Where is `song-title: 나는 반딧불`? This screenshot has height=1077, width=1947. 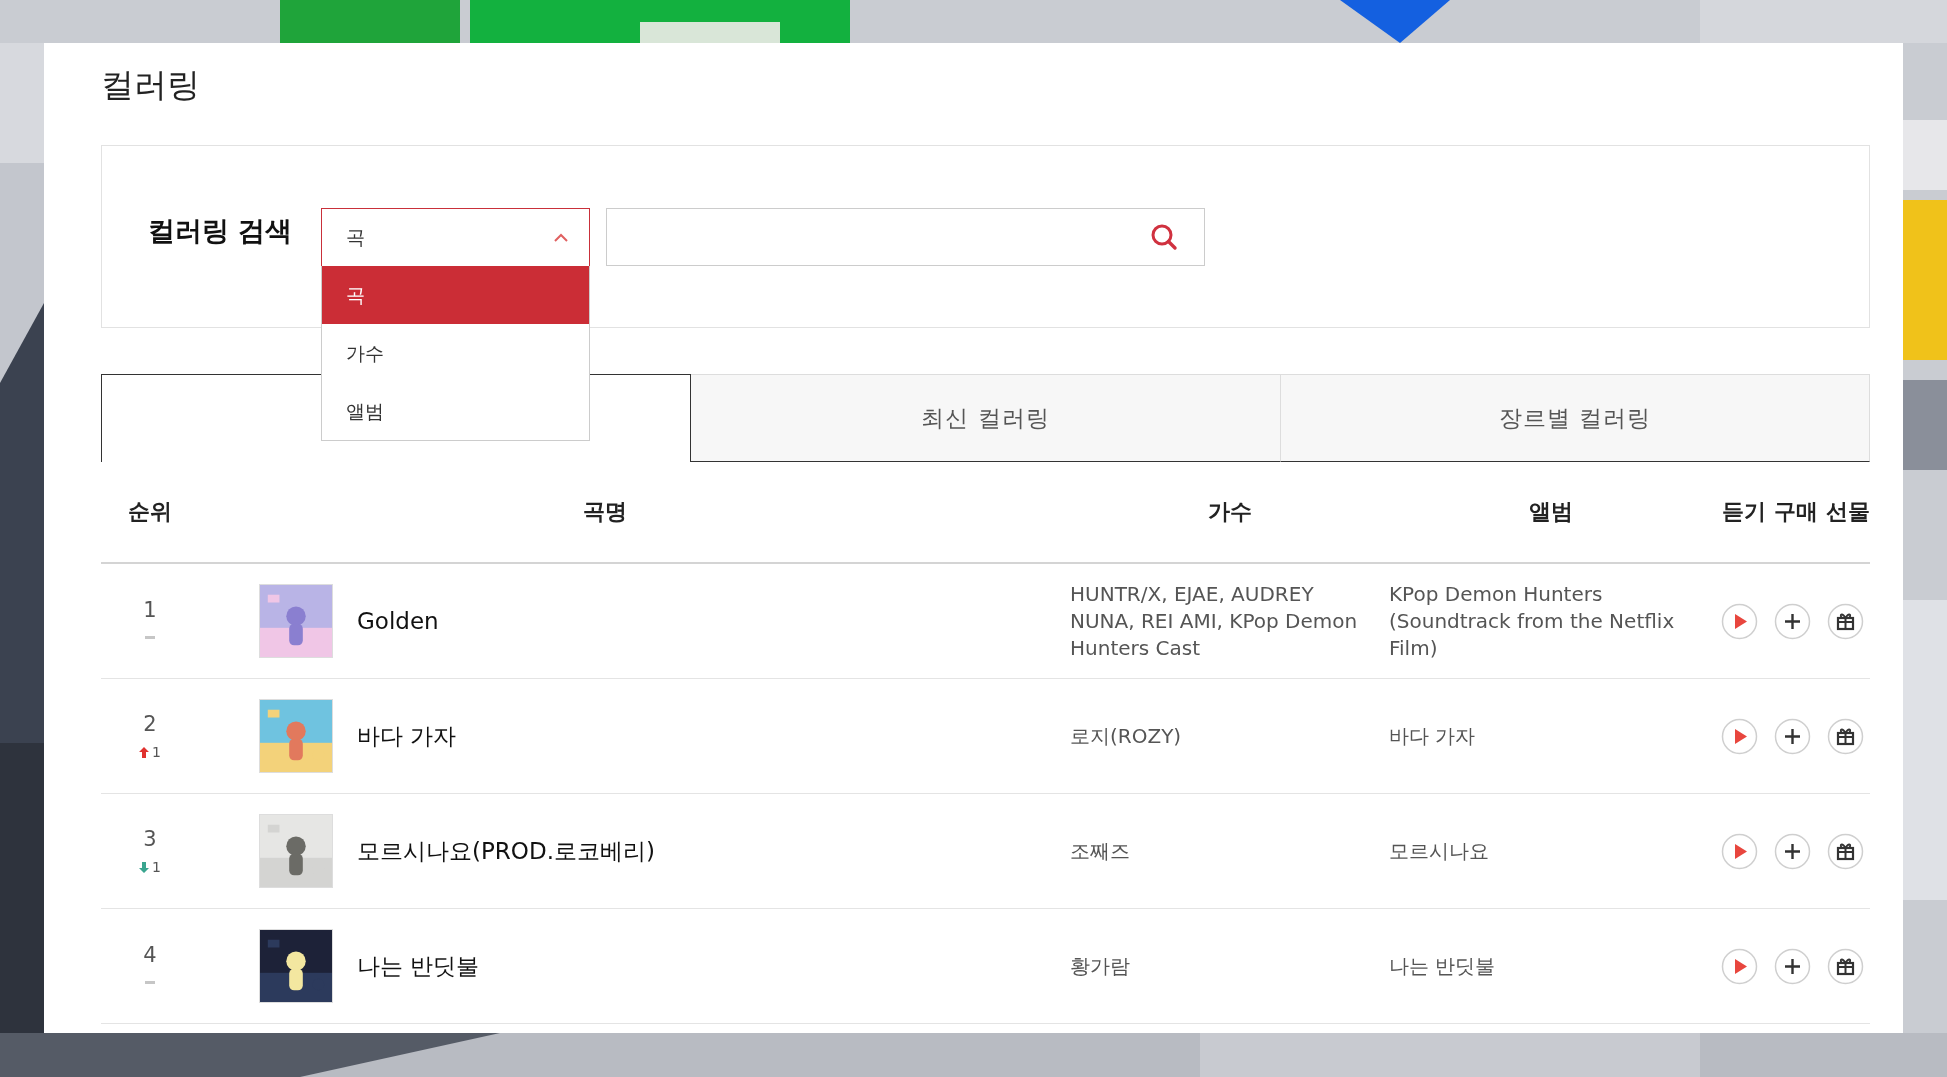
song-title: 나는 반딧불 is located at coordinates (713, 966).